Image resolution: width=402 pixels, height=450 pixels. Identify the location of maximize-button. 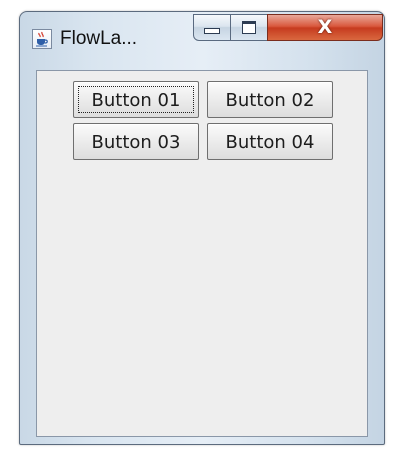
(249, 27).